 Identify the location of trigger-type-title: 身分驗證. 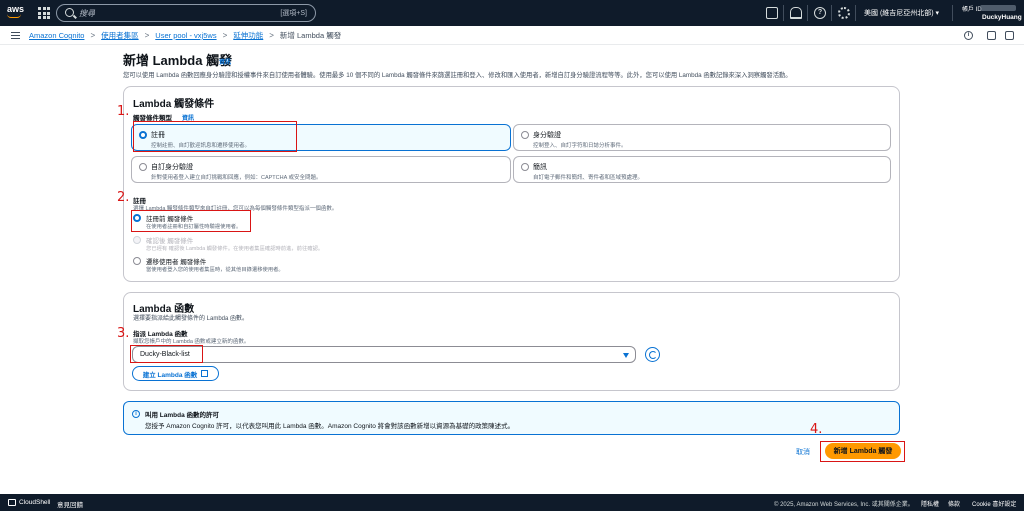
(547, 135).